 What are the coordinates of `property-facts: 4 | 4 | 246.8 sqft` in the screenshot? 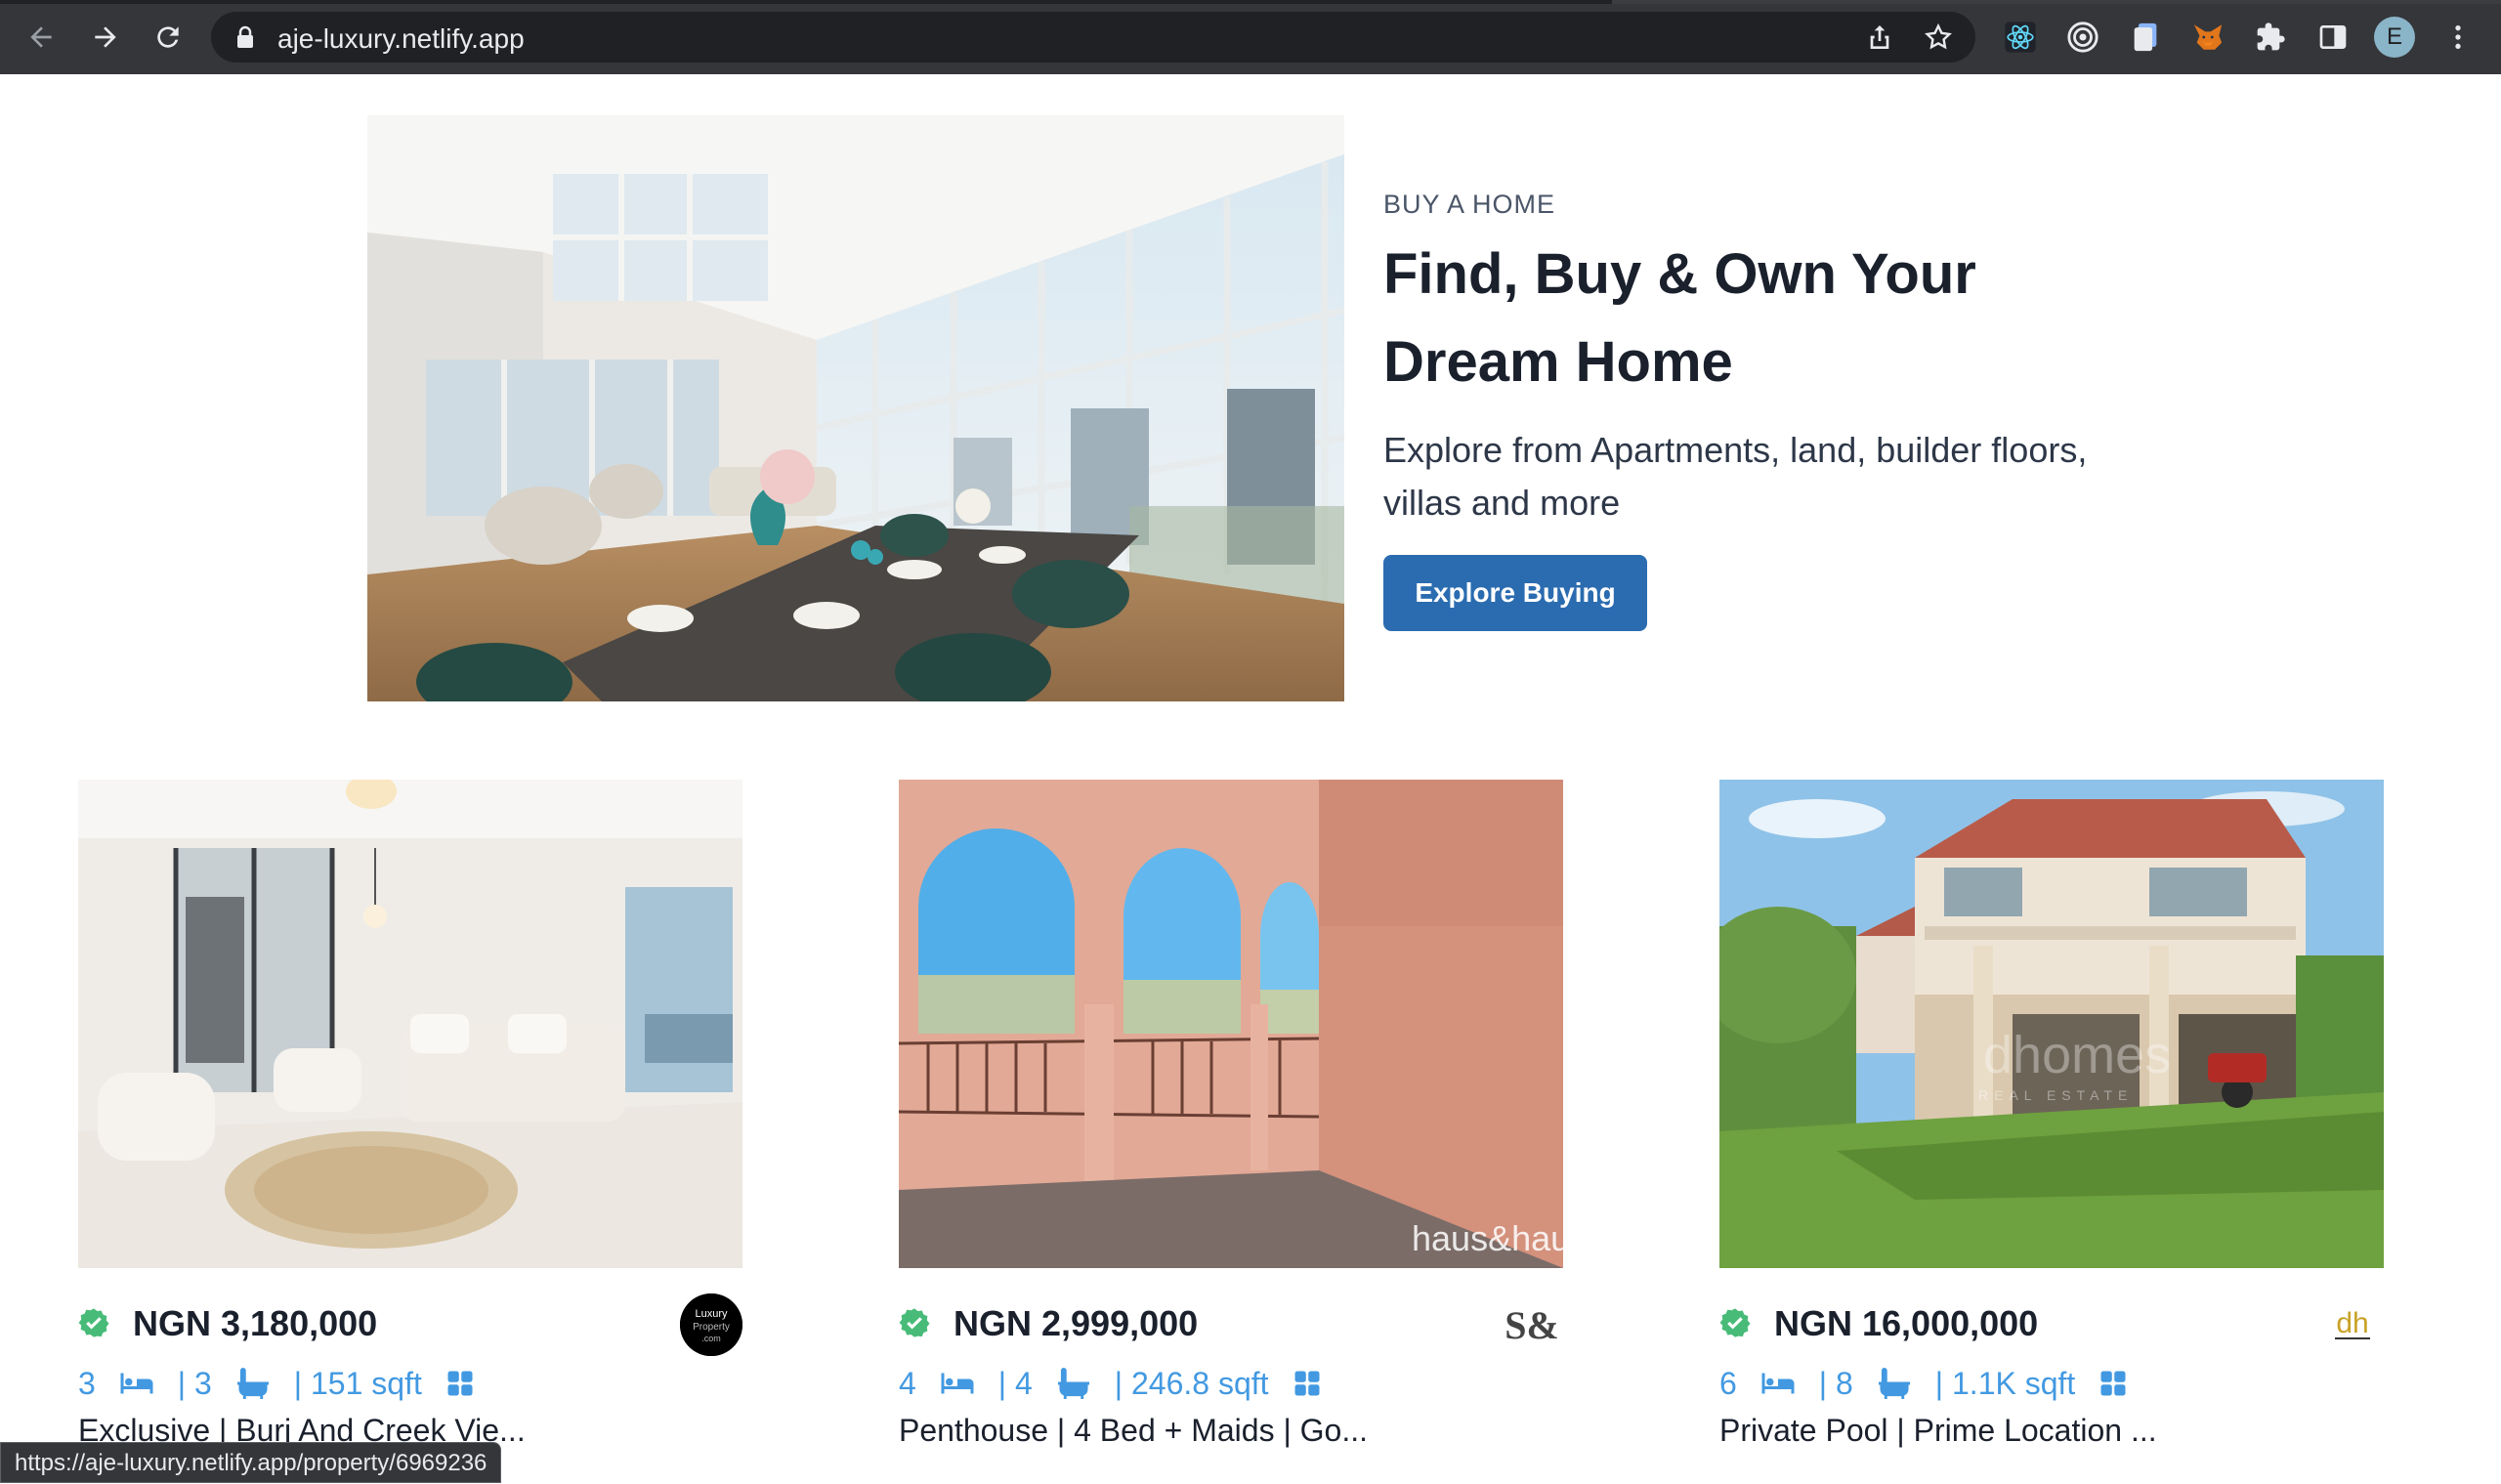 It's located at (1122, 1383).